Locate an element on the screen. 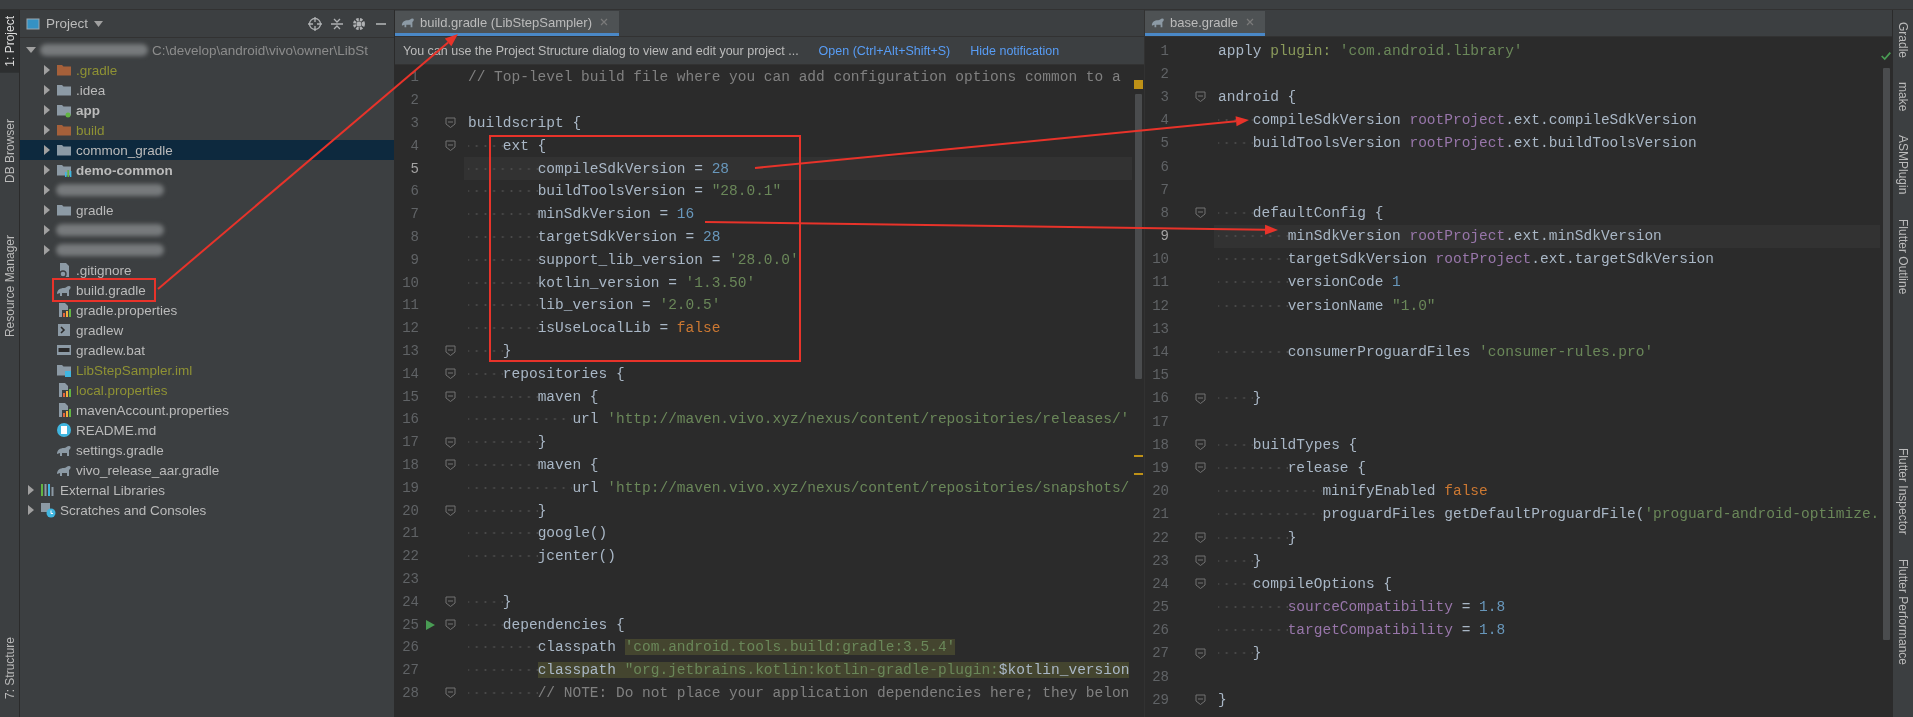 The height and width of the screenshot is (717, 1913). tree-item: gradlew is located at coordinates (207, 330).